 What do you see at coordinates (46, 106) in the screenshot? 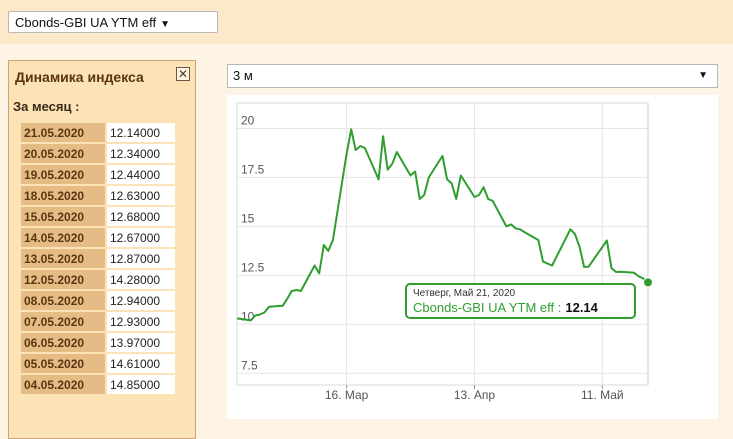
I see `panel-subtitle: За месяц :` at bounding box center [46, 106].